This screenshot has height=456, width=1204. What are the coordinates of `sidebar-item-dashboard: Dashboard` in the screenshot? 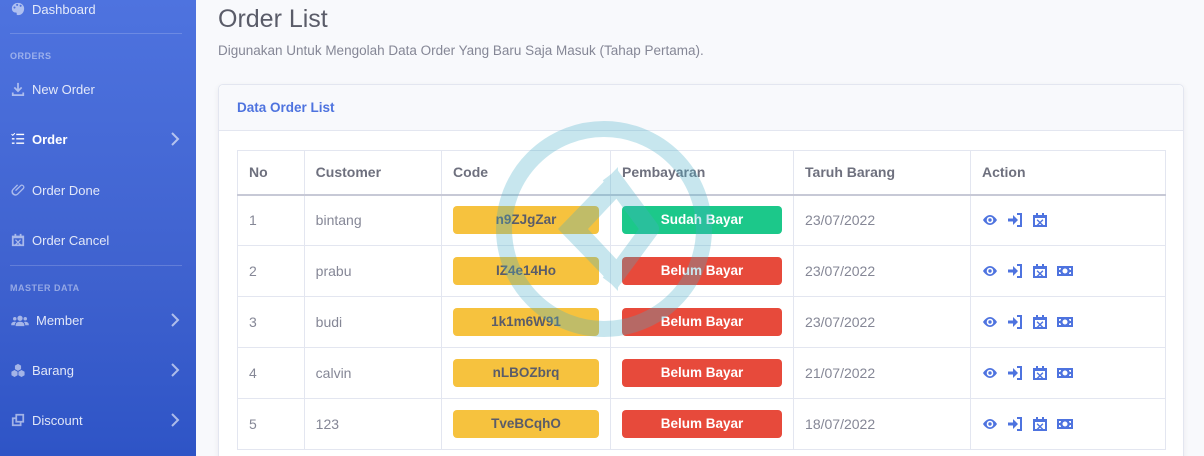 It's located at (98, 10).